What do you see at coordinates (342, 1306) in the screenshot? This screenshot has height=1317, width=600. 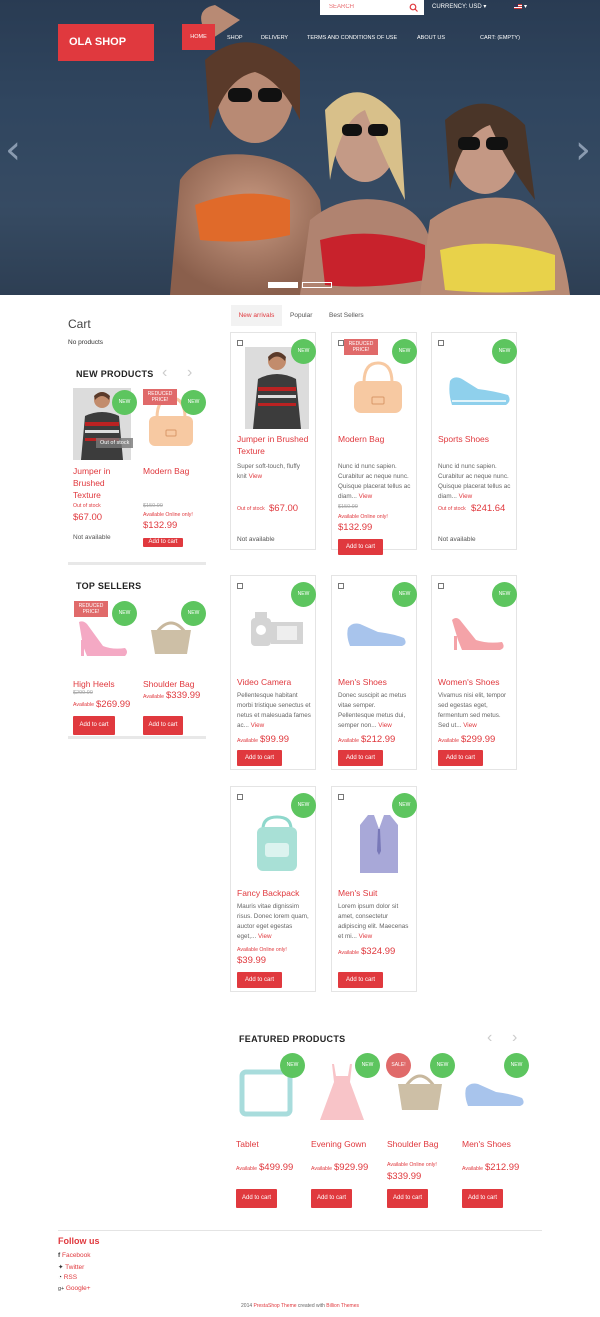 I see `billion-themes-link: Billion Themes` at bounding box center [342, 1306].